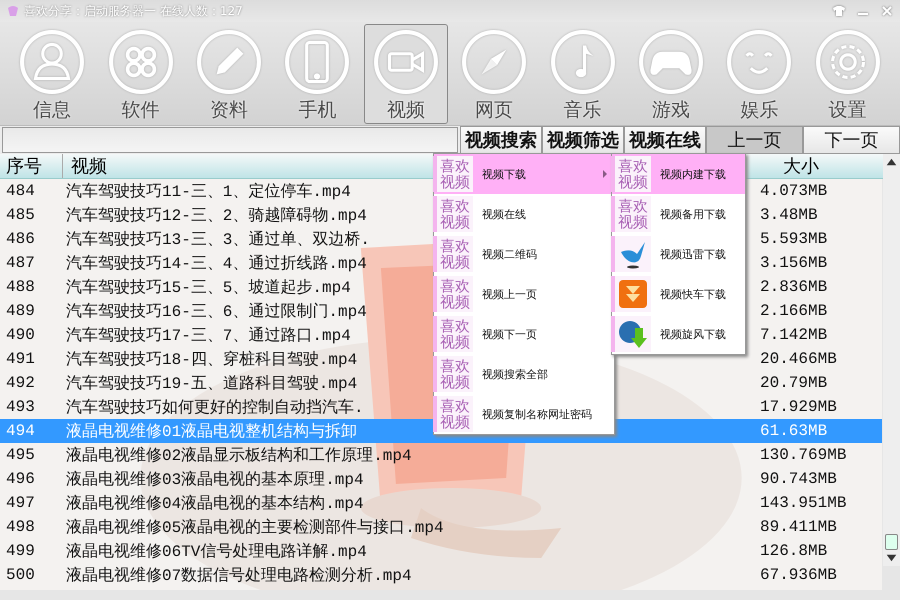 The width and height of the screenshot is (900, 600). I want to click on phone-icon, so click(317, 62).